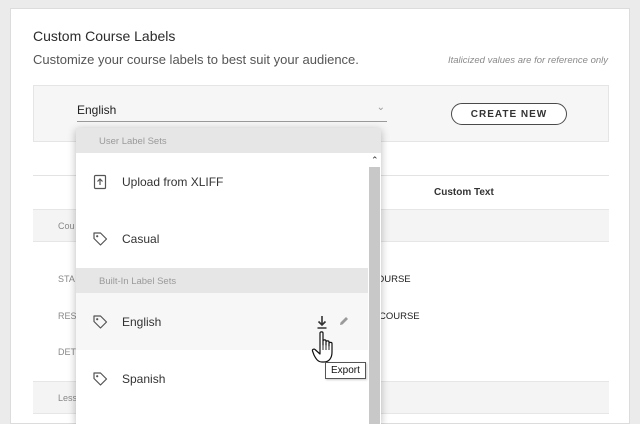  Describe the element at coordinates (322, 322) in the screenshot. I see `export-icon` at that location.